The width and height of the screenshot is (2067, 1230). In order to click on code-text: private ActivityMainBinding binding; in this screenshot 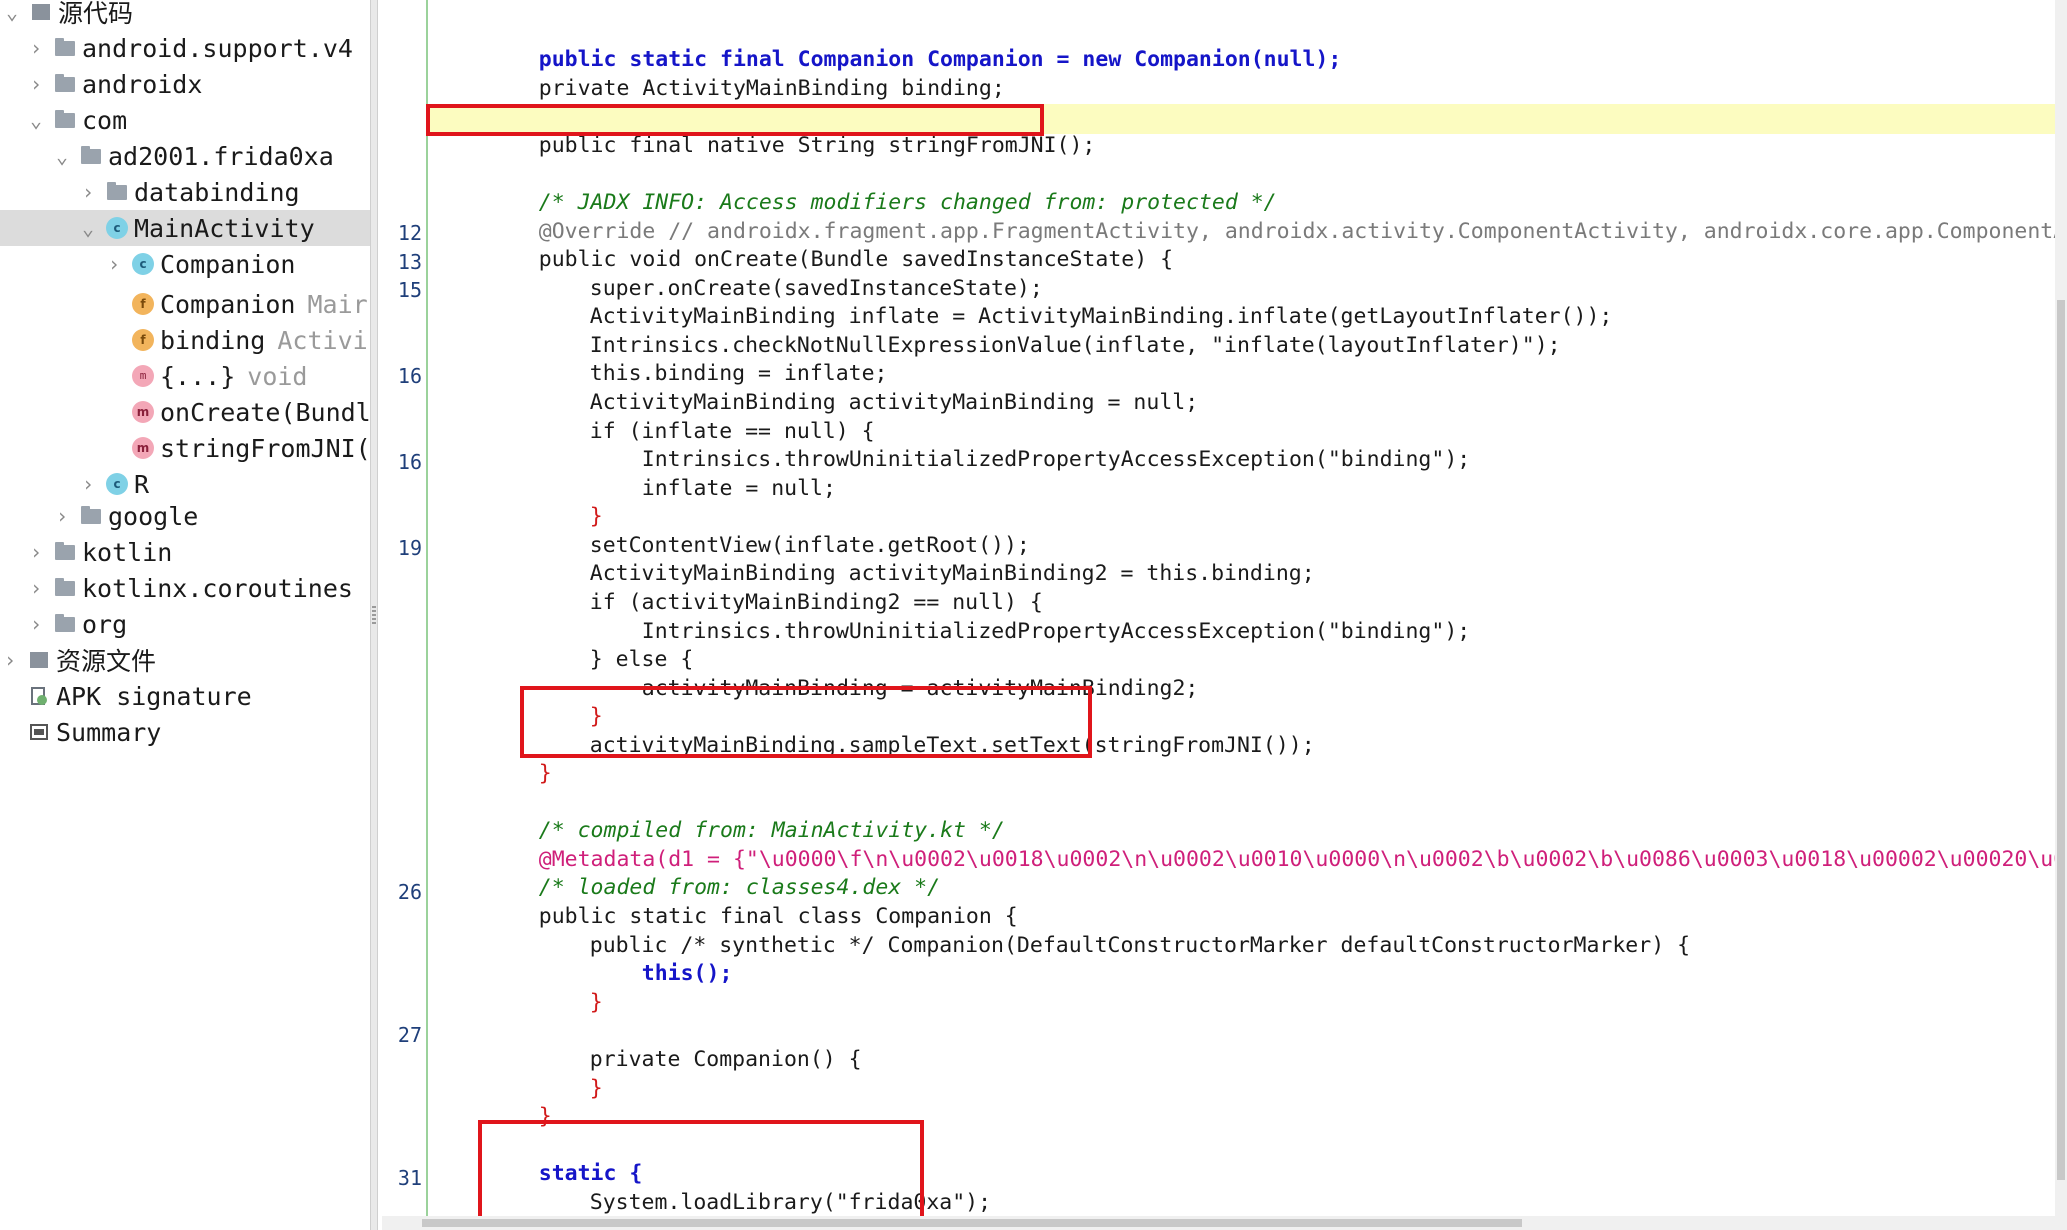, I will do `click(771, 88)`.